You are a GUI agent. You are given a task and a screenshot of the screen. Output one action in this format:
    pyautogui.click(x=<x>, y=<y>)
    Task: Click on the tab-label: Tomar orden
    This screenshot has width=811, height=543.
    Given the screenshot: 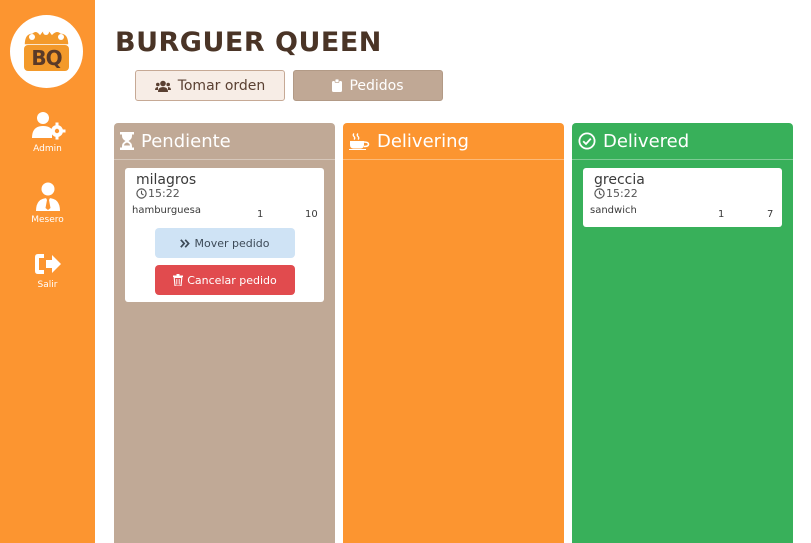 What is the action you would take?
    pyautogui.click(x=221, y=85)
    